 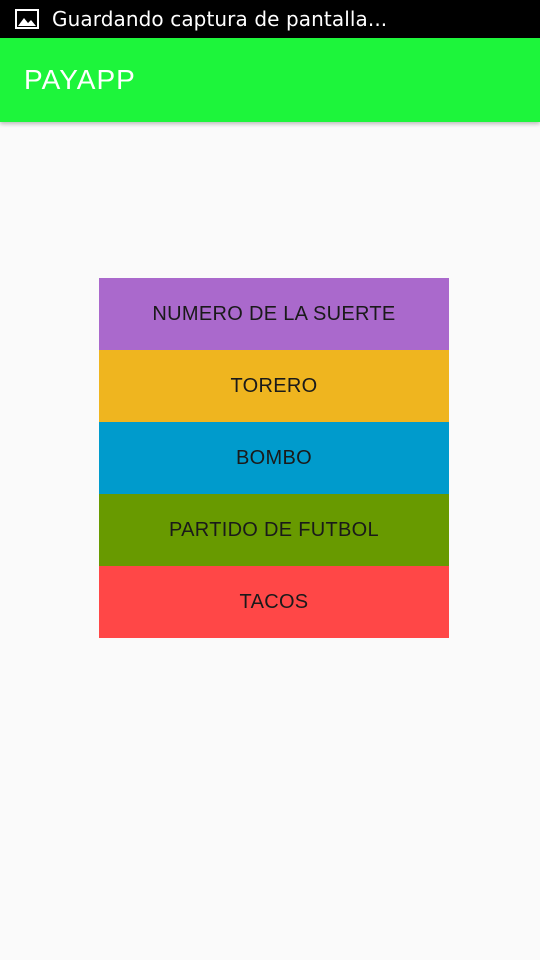 What do you see at coordinates (270, 80) in the screenshot?
I see `app-bar: PAYAPP` at bounding box center [270, 80].